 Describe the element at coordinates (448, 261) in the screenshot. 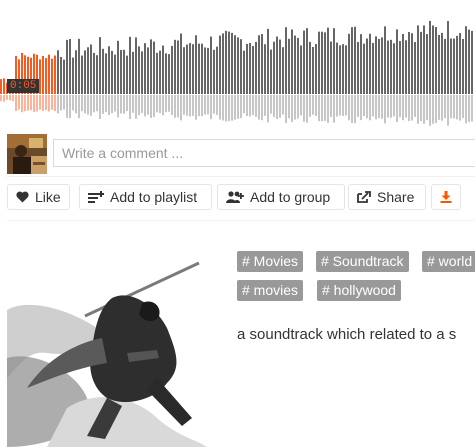

I see `tag-link: # world` at that location.